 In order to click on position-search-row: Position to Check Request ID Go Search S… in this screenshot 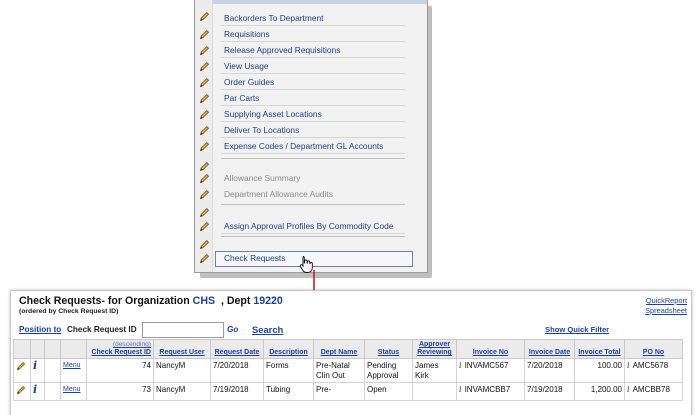, I will do `click(349, 330)`.